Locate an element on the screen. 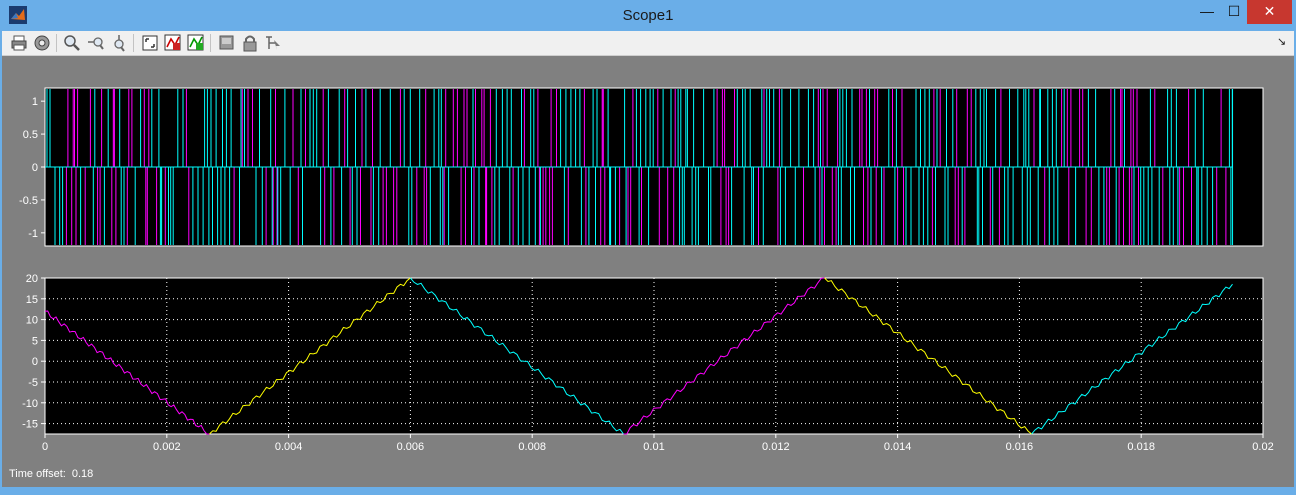  voltage-x-tick-label: 0.016 is located at coordinates (1020, 447).